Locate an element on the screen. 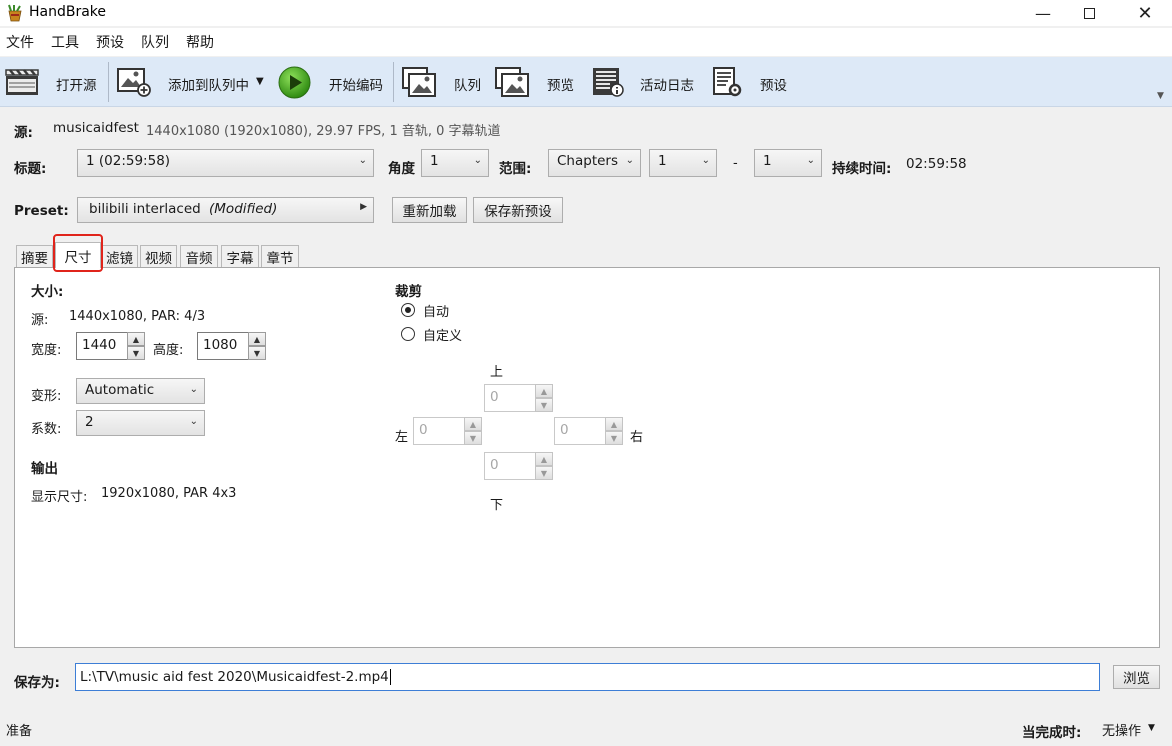  queue-stack-icon is located at coordinates (419, 82).